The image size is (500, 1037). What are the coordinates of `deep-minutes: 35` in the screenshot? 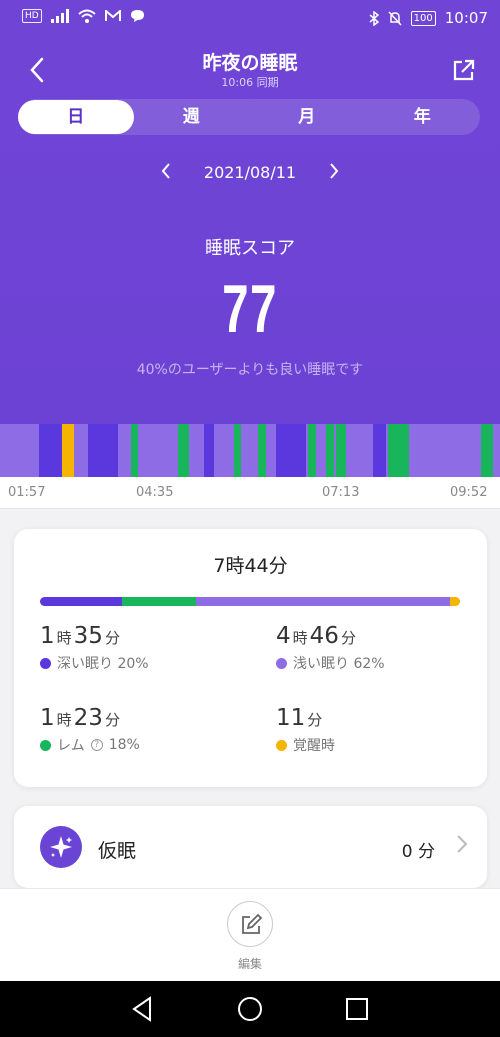 It's located at (88, 636).